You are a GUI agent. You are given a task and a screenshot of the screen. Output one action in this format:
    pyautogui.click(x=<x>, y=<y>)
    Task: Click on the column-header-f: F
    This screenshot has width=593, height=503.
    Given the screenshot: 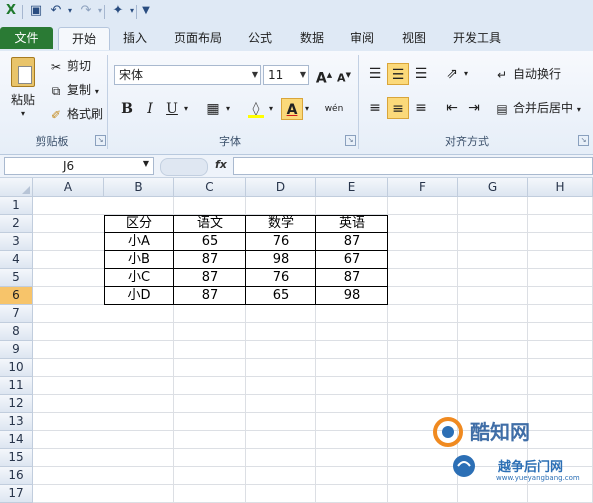 What is the action you would take?
    pyautogui.click(x=423, y=187)
    